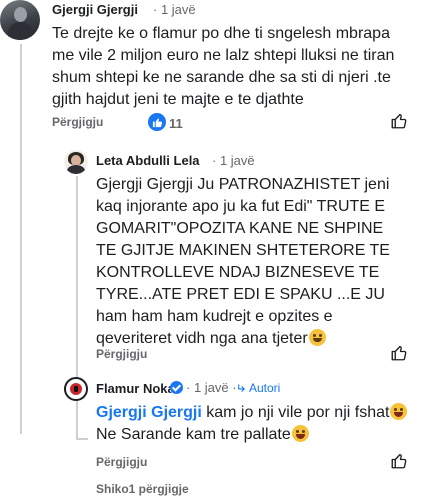 The height and width of the screenshot is (500, 424). I want to click on thumbs-up-reaction-icon, so click(157, 122).